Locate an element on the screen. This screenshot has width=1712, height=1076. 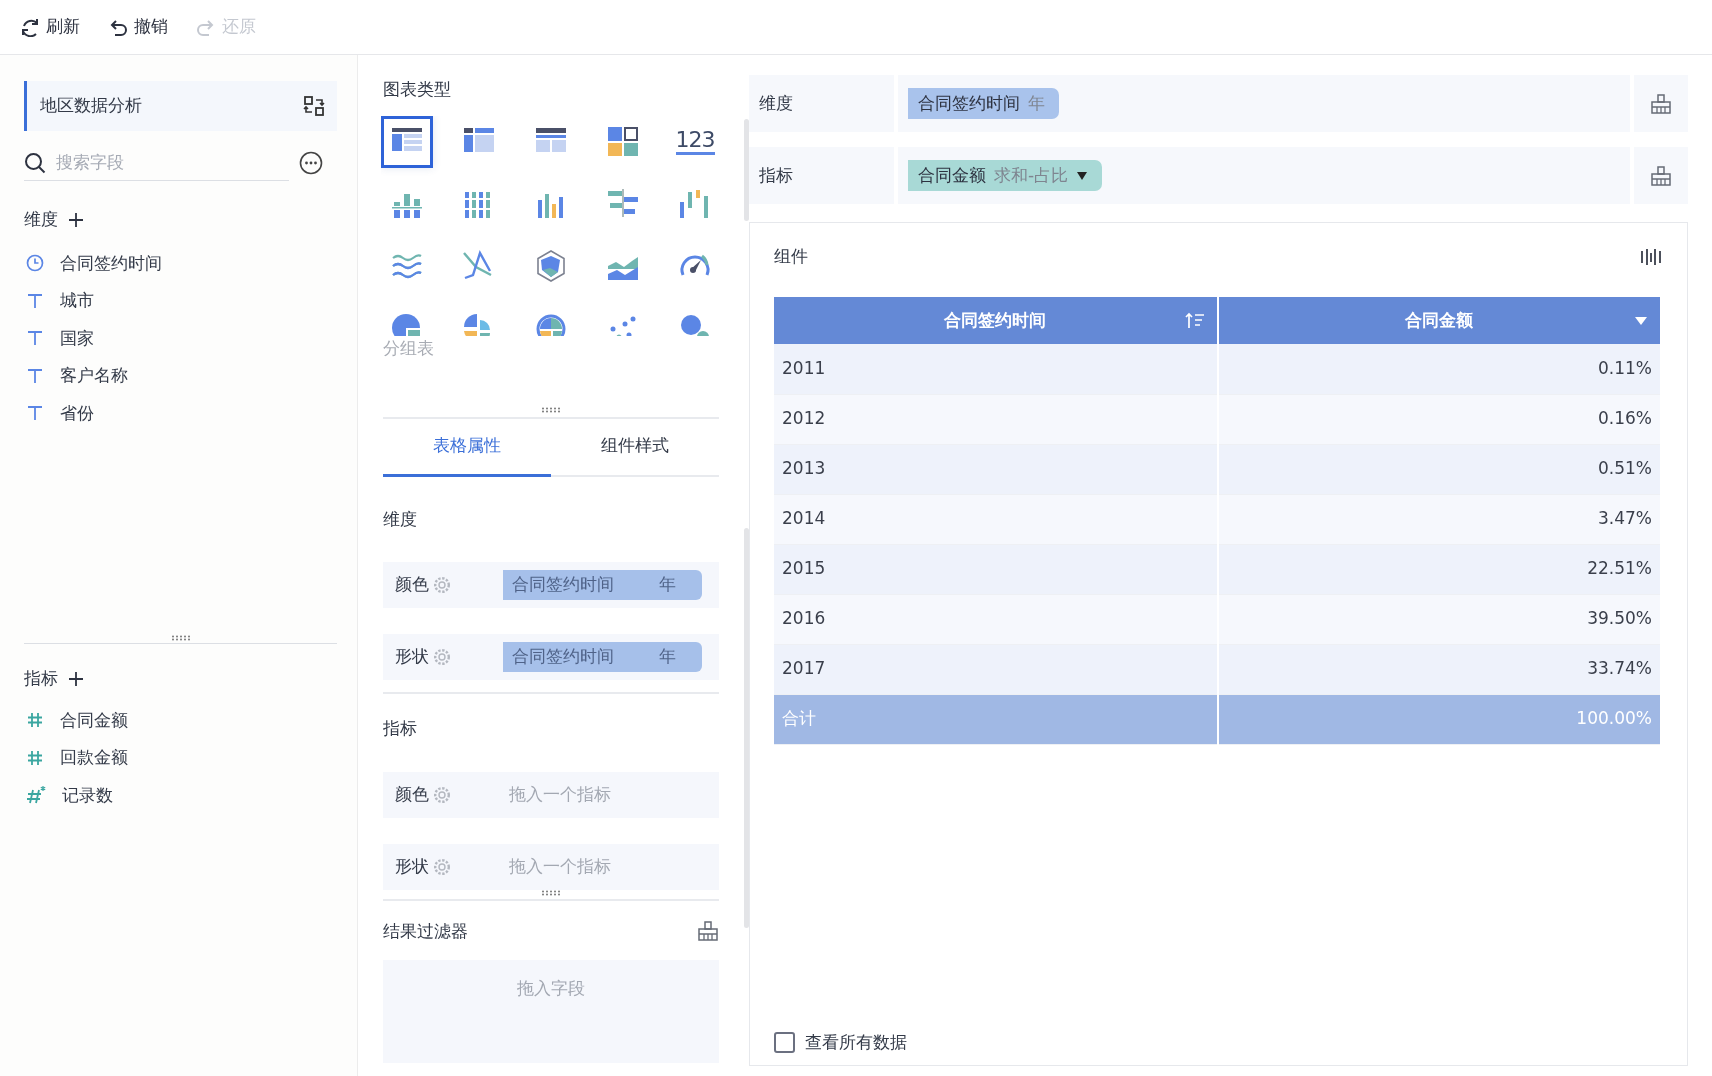
more-icon is located at coordinates (311, 163).